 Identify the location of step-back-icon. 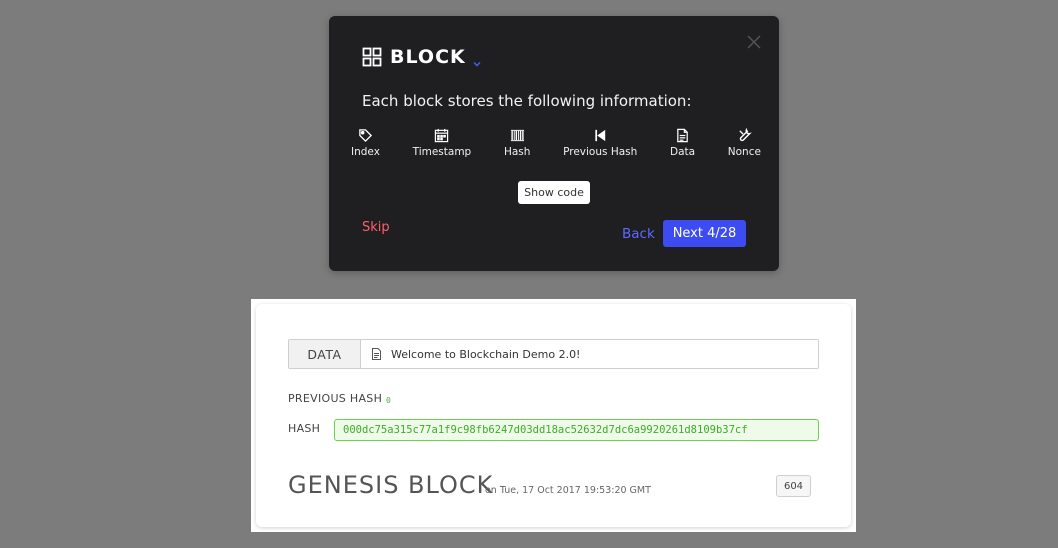
(600, 135).